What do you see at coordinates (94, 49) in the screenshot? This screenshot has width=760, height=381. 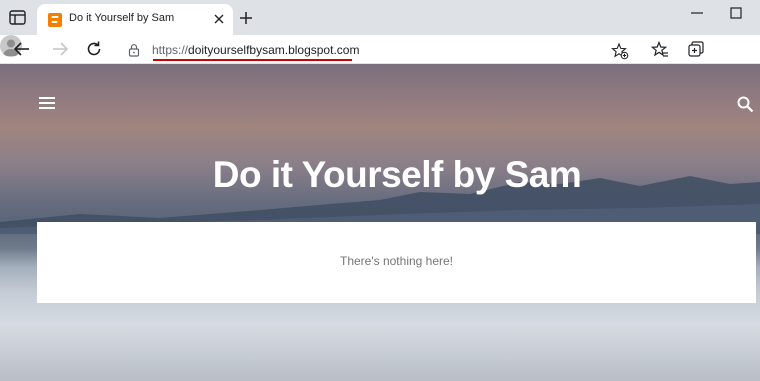 I see `reload-icon` at bounding box center [94, 49].